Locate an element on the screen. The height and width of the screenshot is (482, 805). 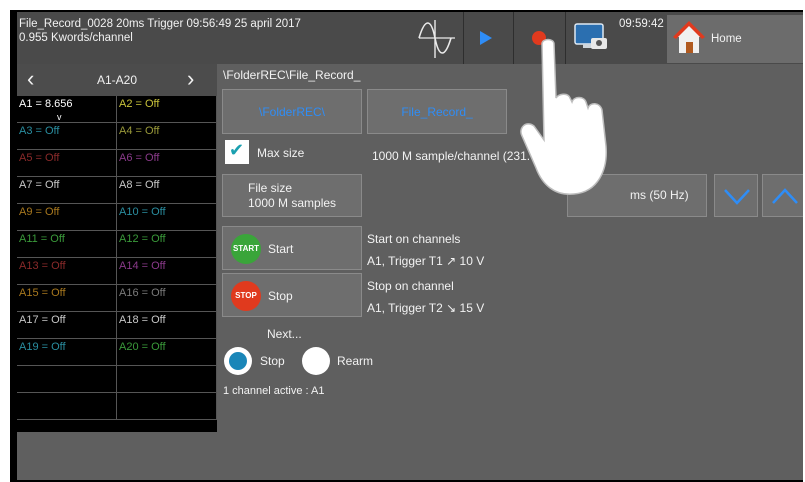
channel-cell: A6 = Off is located at coordinates (167, 163).